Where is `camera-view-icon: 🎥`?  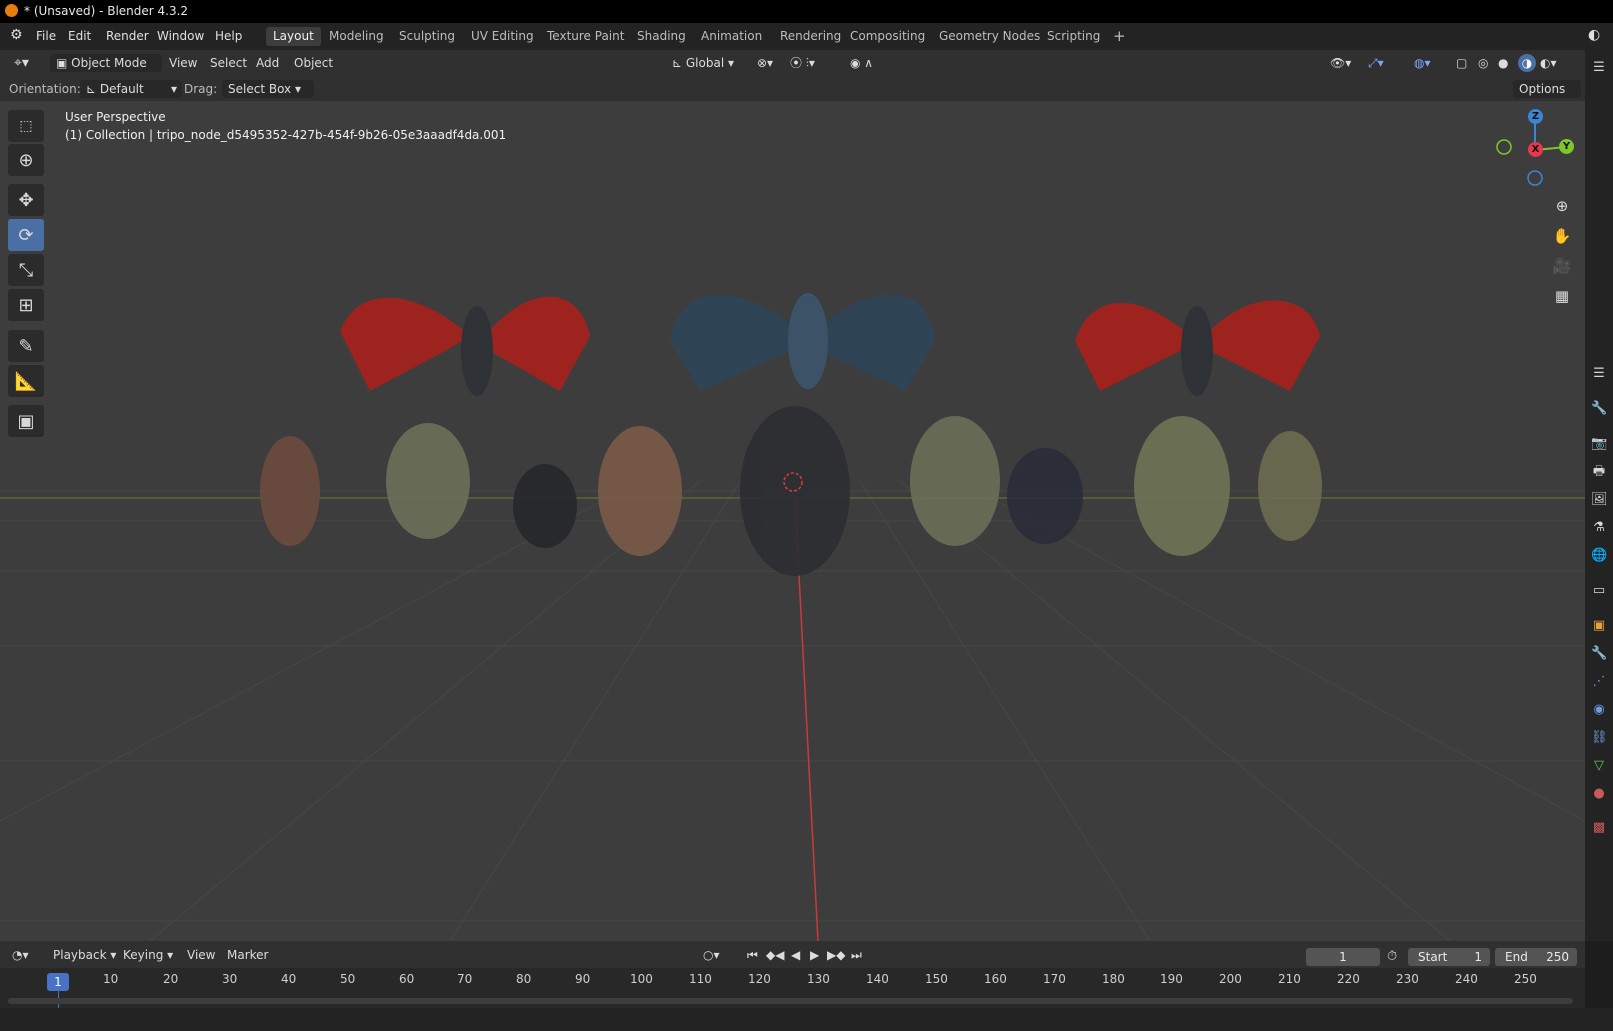 camera-view-icon: 🎥 is located at coordinates (1562, 266).